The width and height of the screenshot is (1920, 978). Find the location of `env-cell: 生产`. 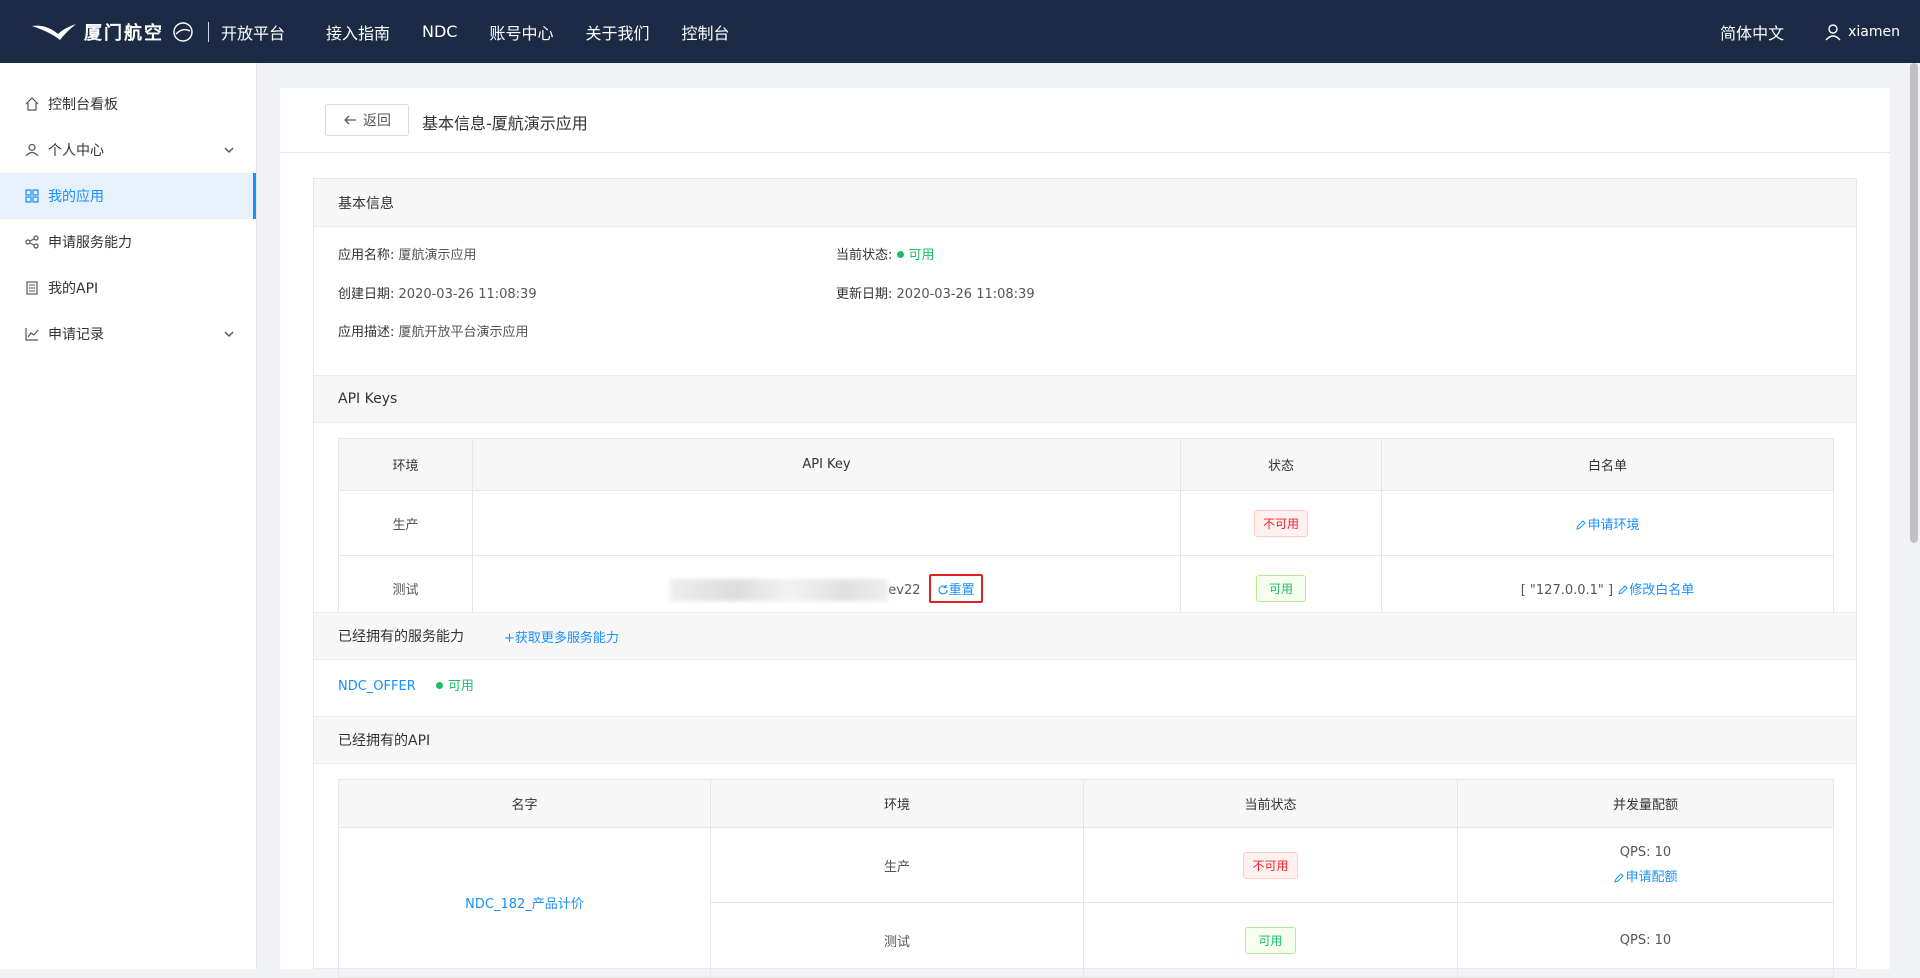

env-cell: 生产 is located at coordinates (405, 523).